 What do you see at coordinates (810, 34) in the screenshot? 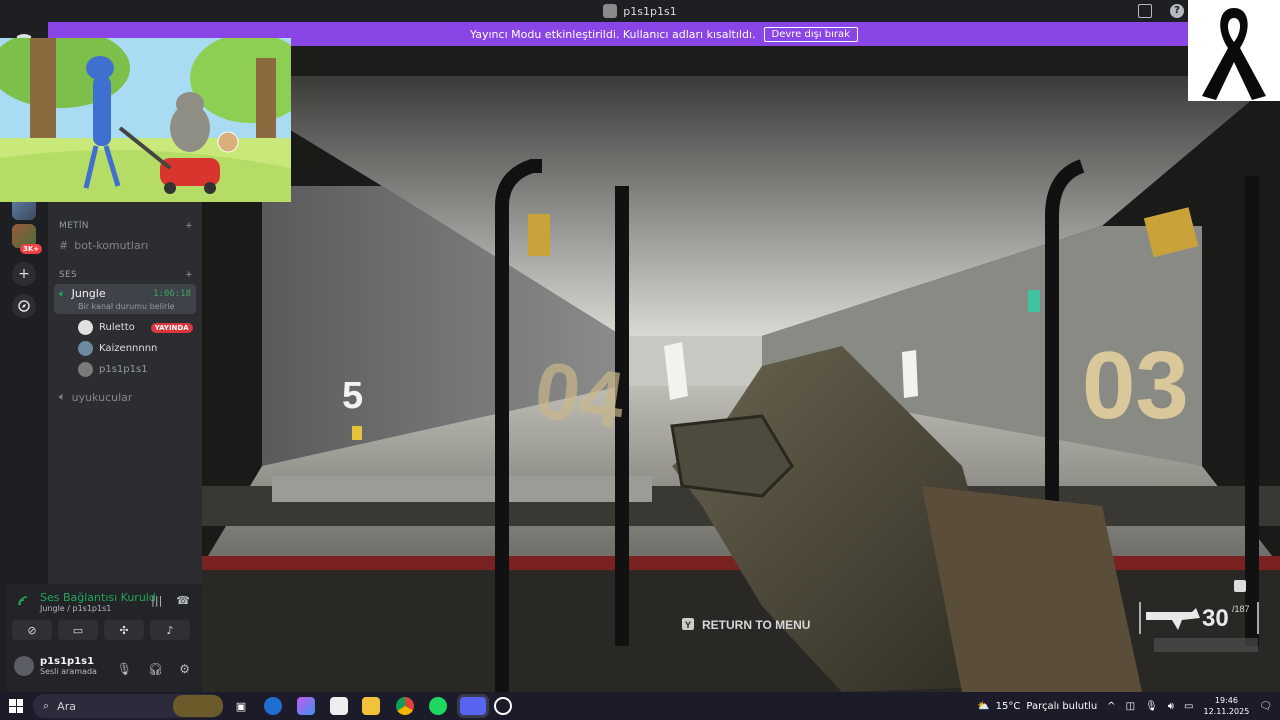
I see `disable-streamer-mode-button: Devre dışı bırak` at bounding box center [810, 34].